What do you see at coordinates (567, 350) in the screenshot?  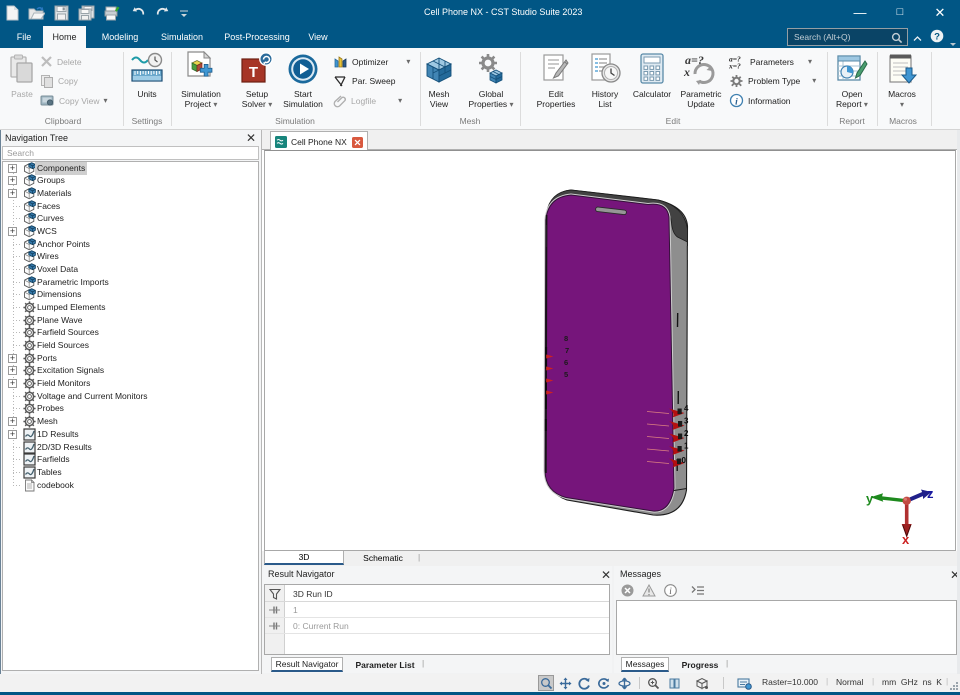 I see `svg-text: 7` at bounding box center [567, 350].